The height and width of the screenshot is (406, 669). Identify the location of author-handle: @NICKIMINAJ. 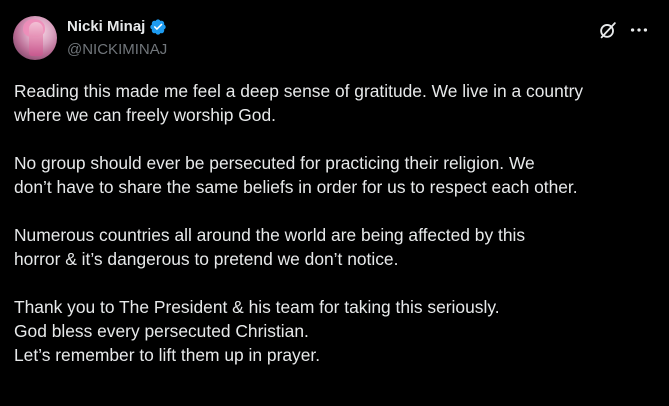
(117, 50).